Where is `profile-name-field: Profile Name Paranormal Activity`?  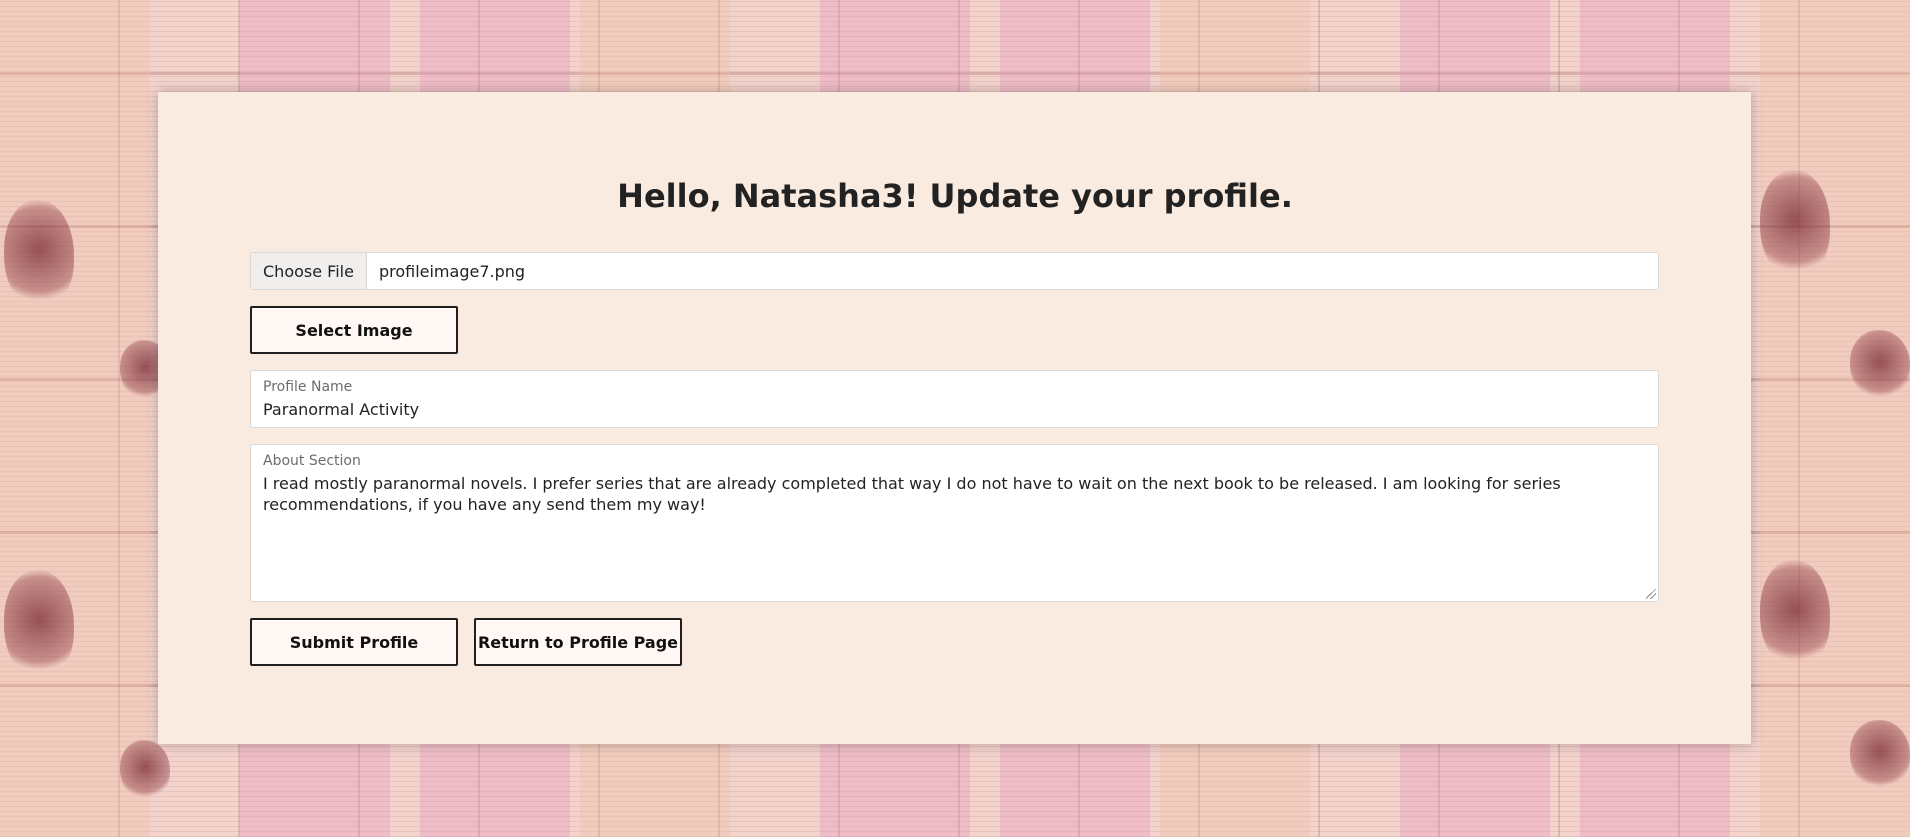
profile-name-field: Profile Name Paranormal Activity is located at coordinates (954, 399).